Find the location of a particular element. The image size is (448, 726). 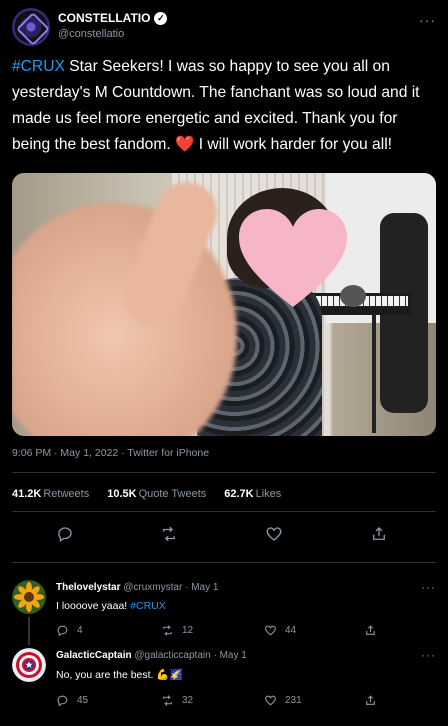

tweet-text-part2: I will work harder for you all! is located at coordinates (293, 144).